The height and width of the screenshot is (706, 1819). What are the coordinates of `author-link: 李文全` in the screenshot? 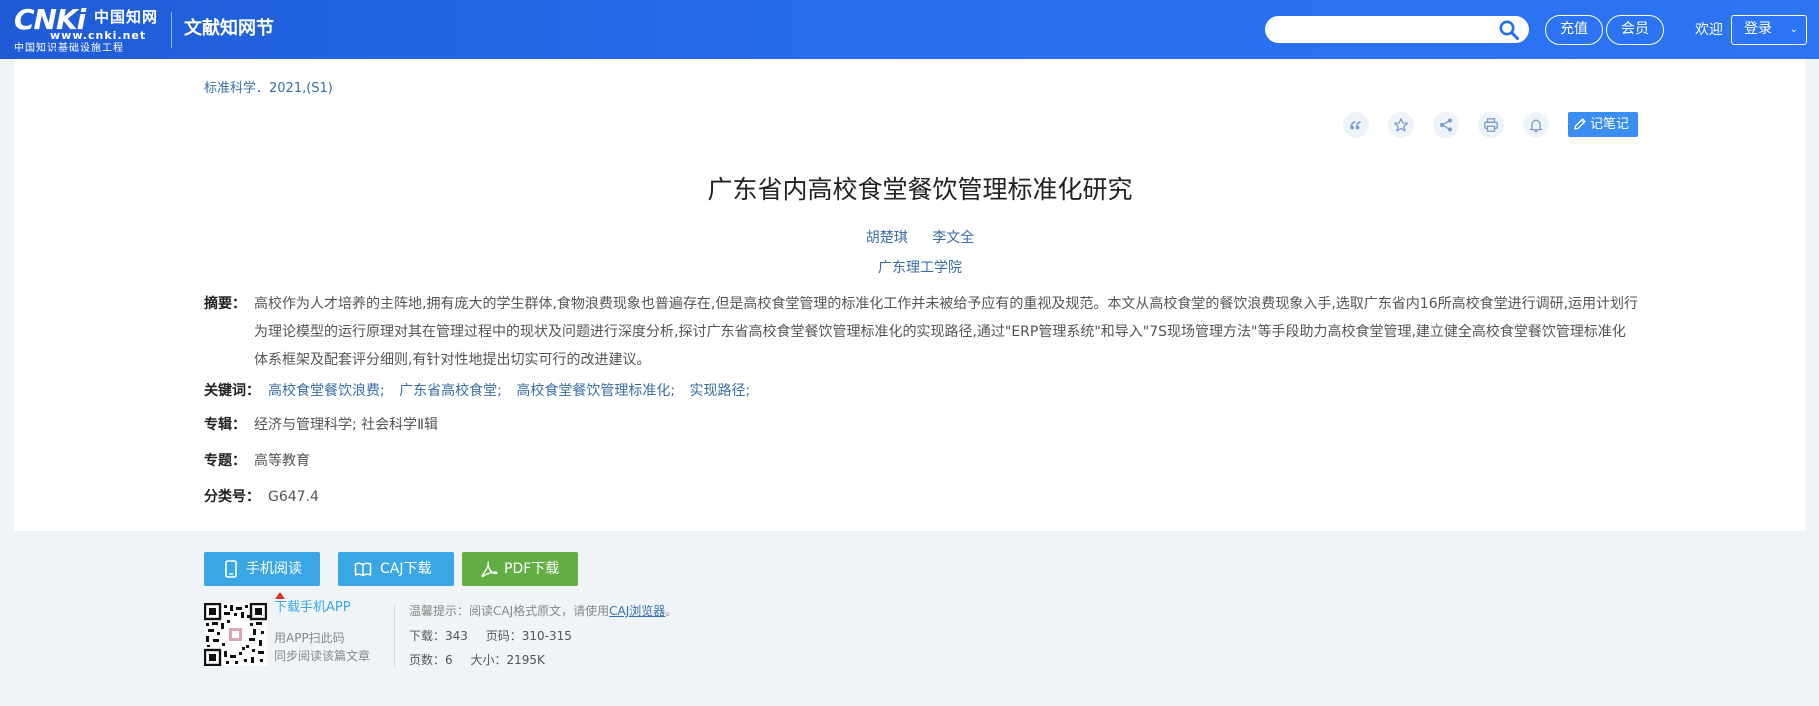 It's located at (953, 238).